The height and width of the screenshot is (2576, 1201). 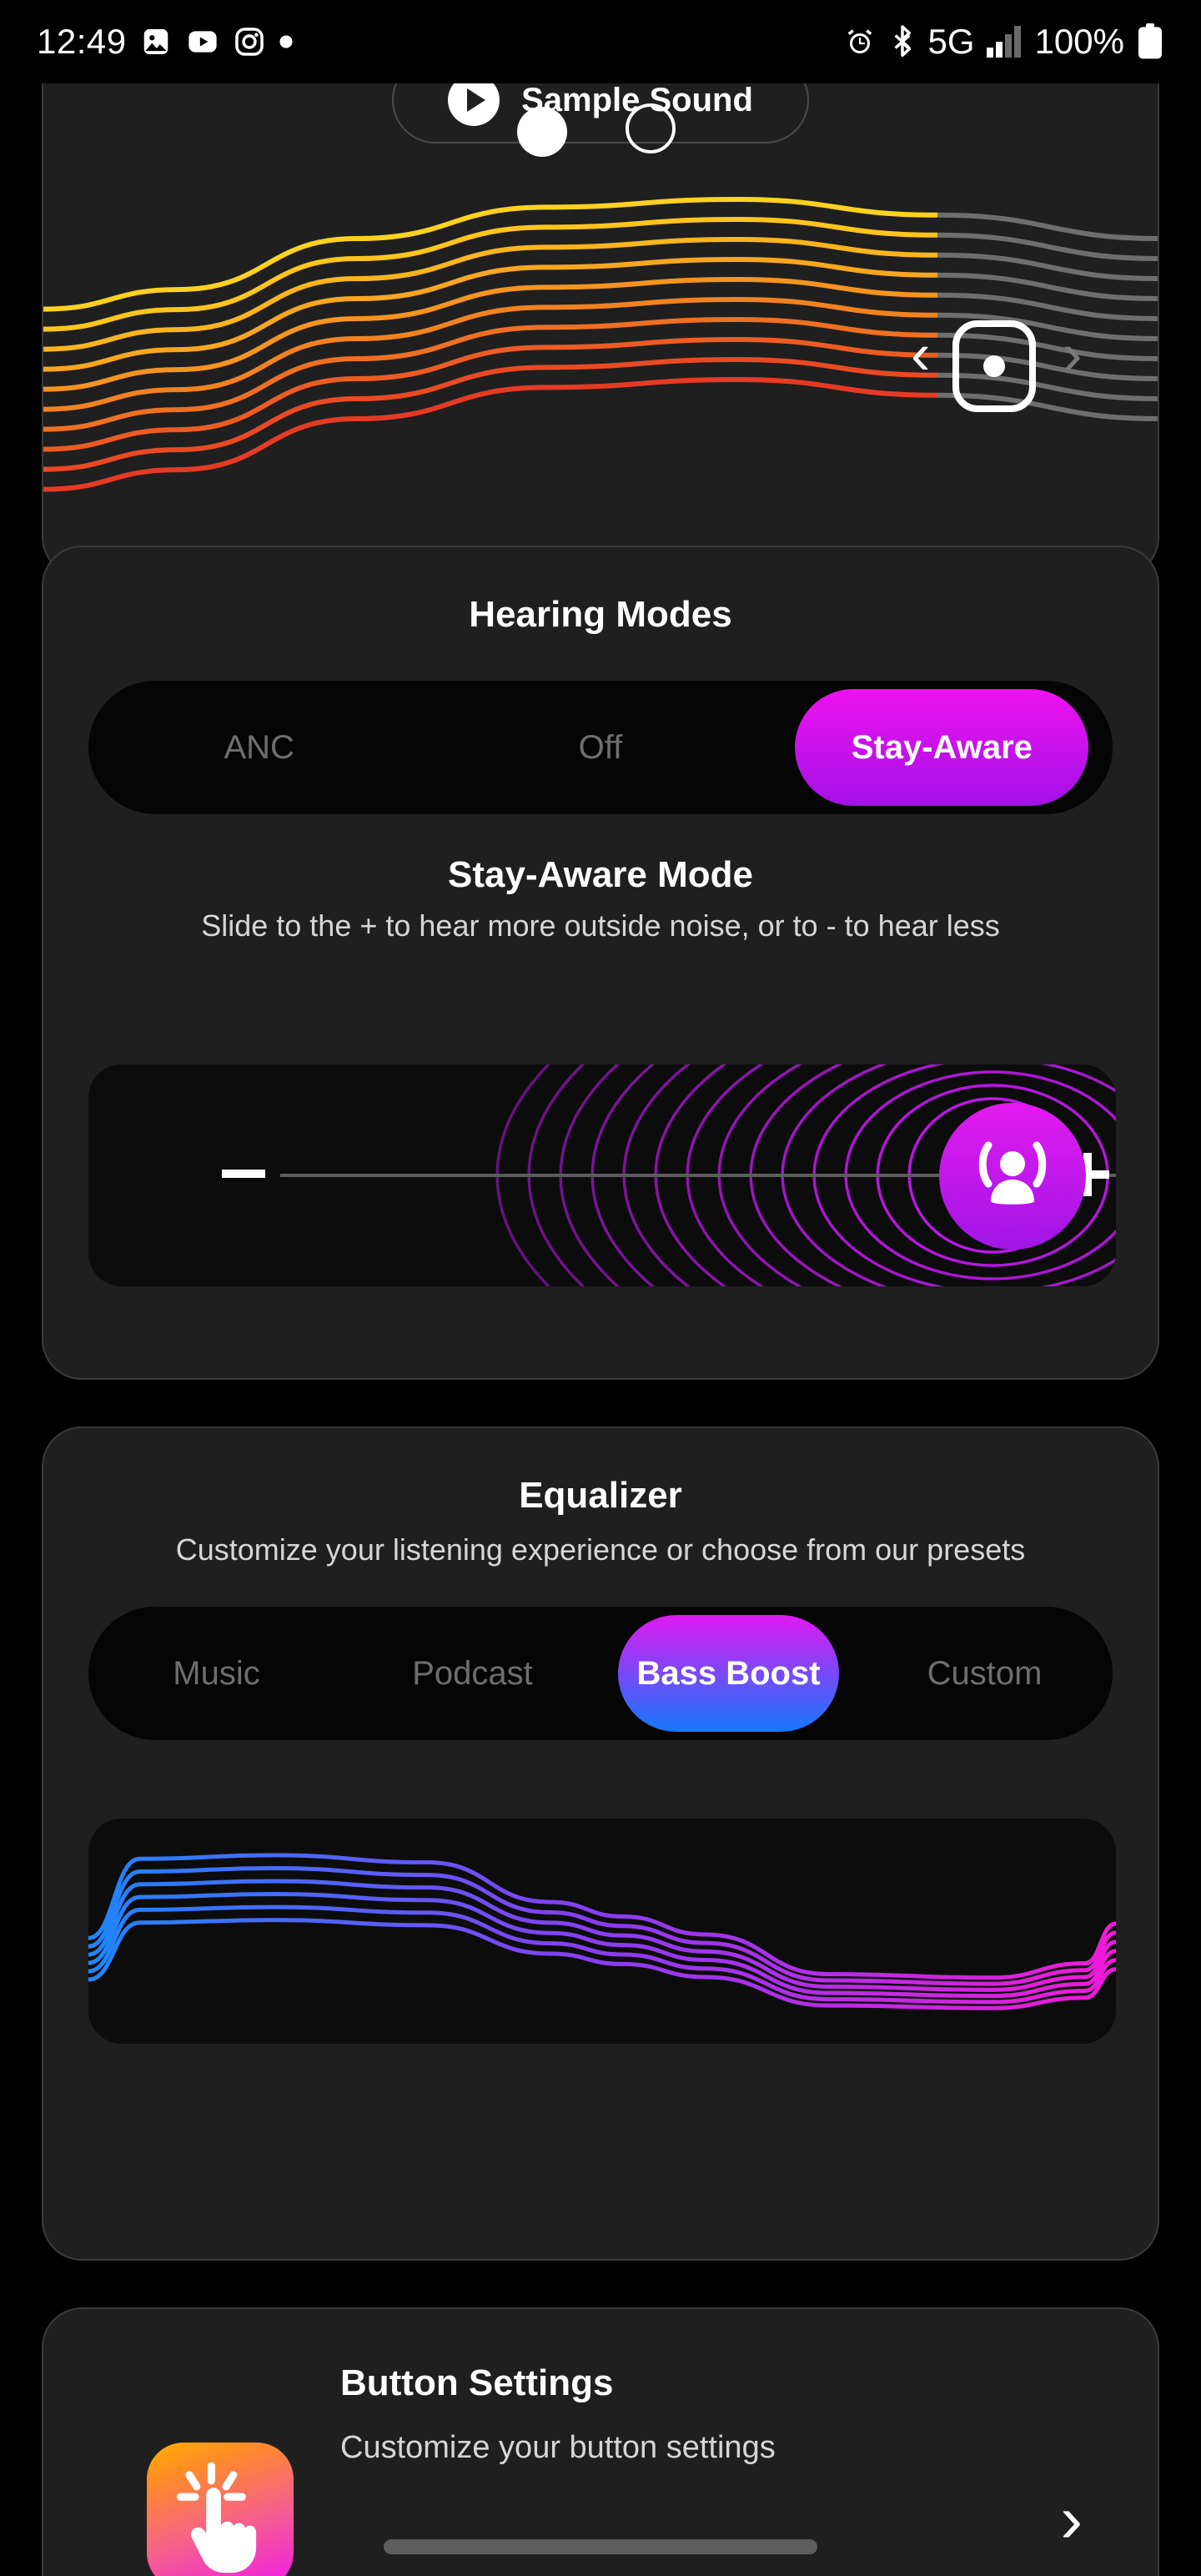 I want to click on equalizer-title: Equalizer, so click(x=601, y=1495).